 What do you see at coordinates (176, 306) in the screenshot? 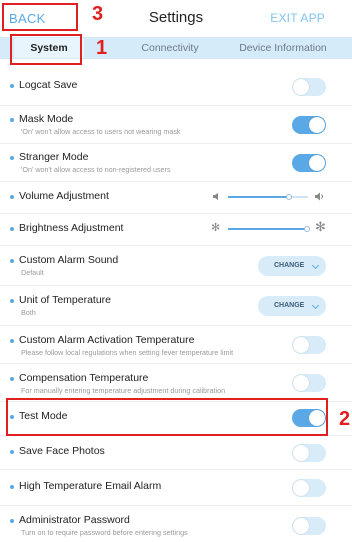
I see `setting-row-unit-of-temperature: Unit of Temperature Both CHANGE` at bounding box center [176, 306].